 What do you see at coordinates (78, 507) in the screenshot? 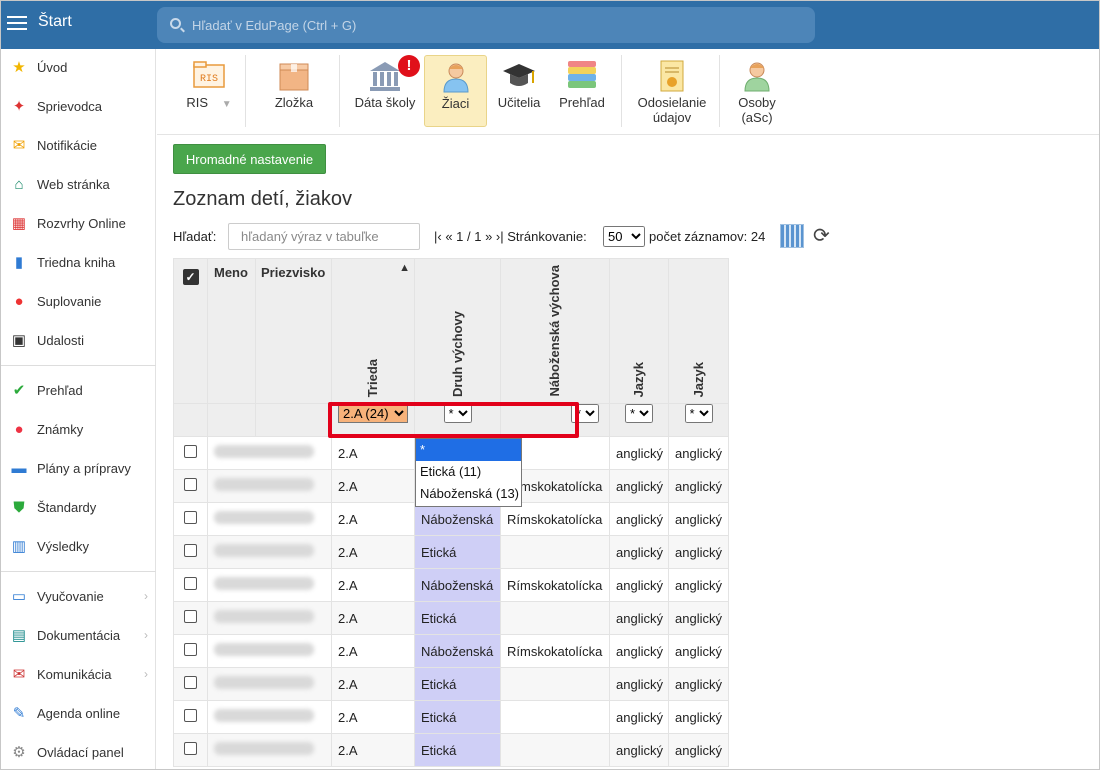
I see `sidebar-item-11: ⛊ Štandardy` at bounding box center [78, 507].